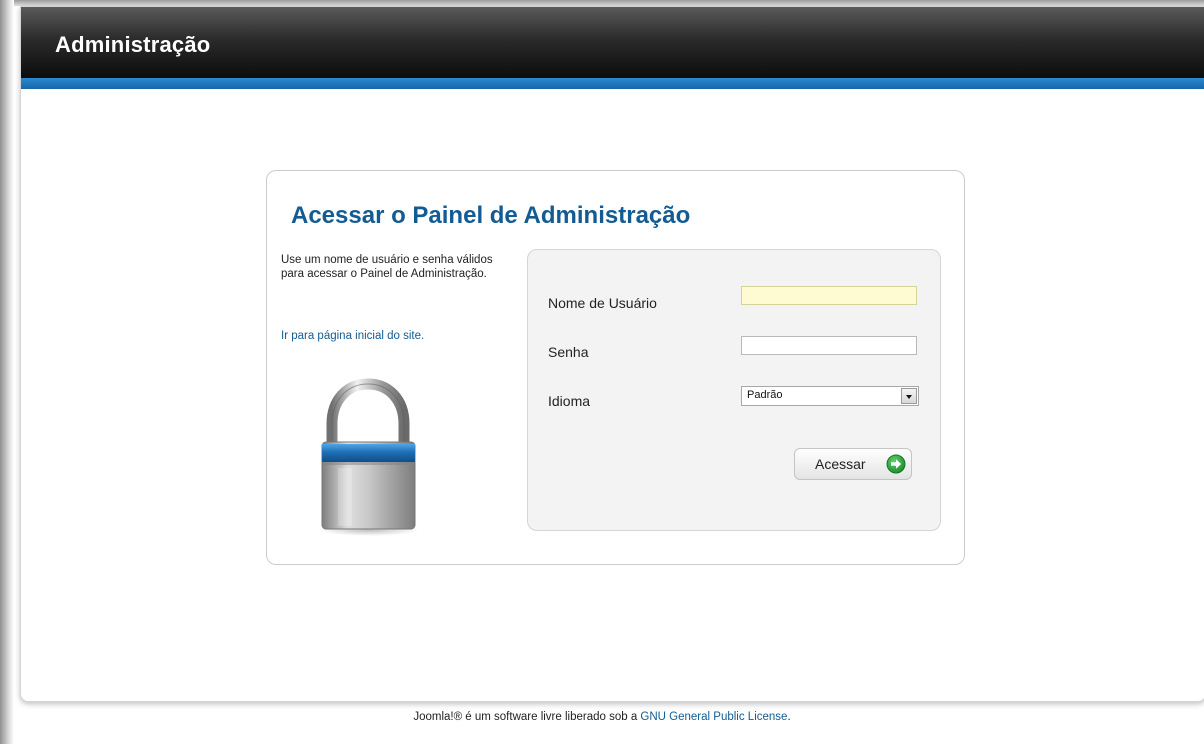 The width and height of the screenshot is (1204, 744). Describe the element at coordinates (569, 401) in the screenshot. I see `language-label: Idioma` at that location.